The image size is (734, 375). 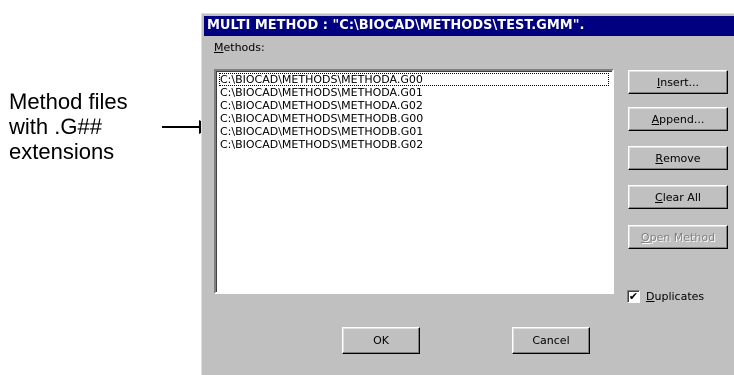 I want to click on duplicates-label-rest: uplicates, so click(x=679, y=296).